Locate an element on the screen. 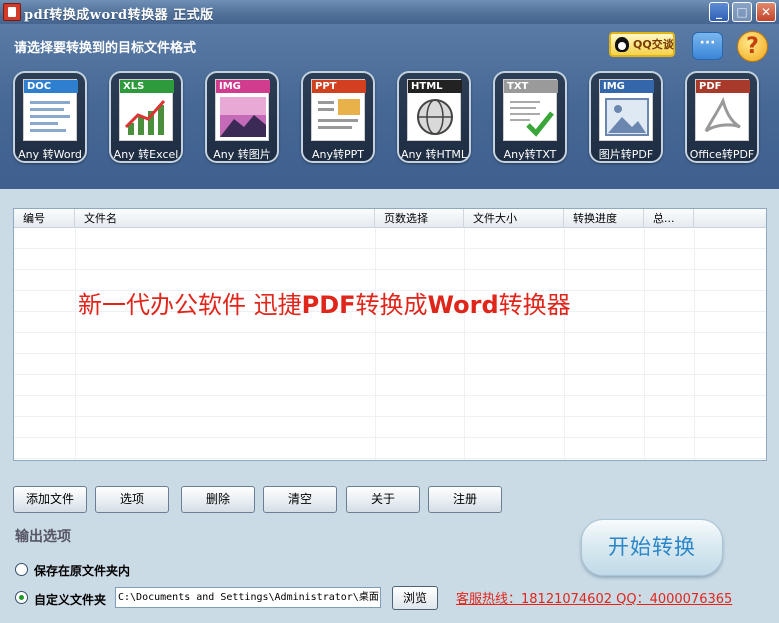 This screenshot has width=779, height=623. help-icon: ? is located at coordinates (752, 46).